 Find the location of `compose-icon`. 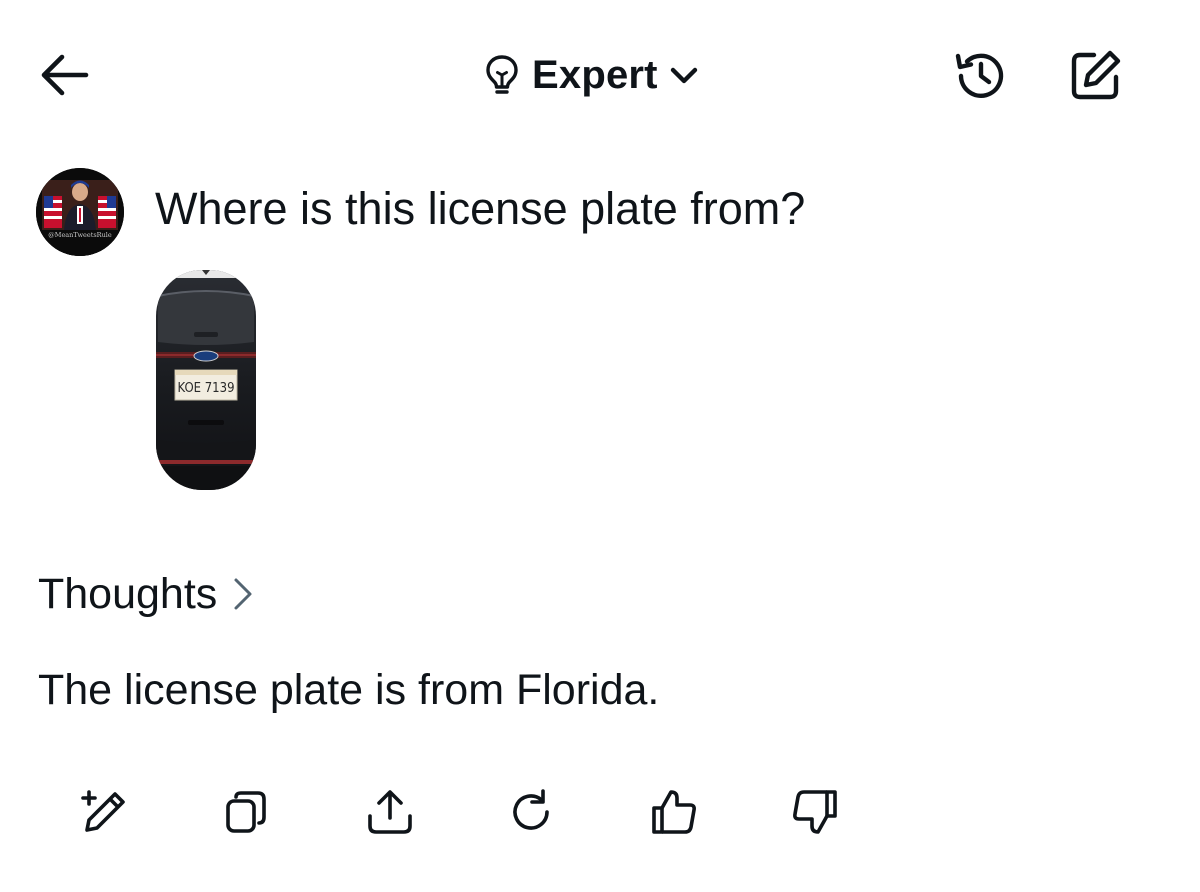

compose-icon is located at coordinates (1096, 75).